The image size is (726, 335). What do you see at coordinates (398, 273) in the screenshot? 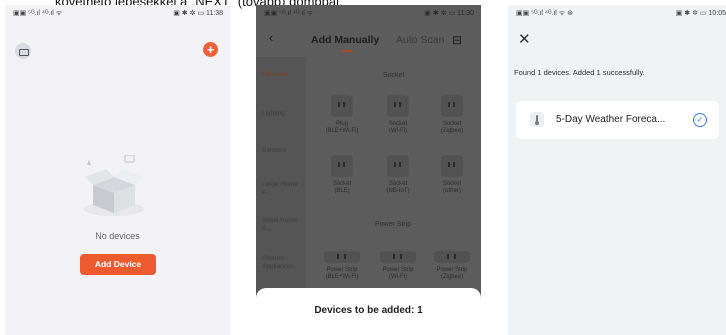
I see `device-label: Power Strip (Wi-Fi)` at bounding box center [398, 273].